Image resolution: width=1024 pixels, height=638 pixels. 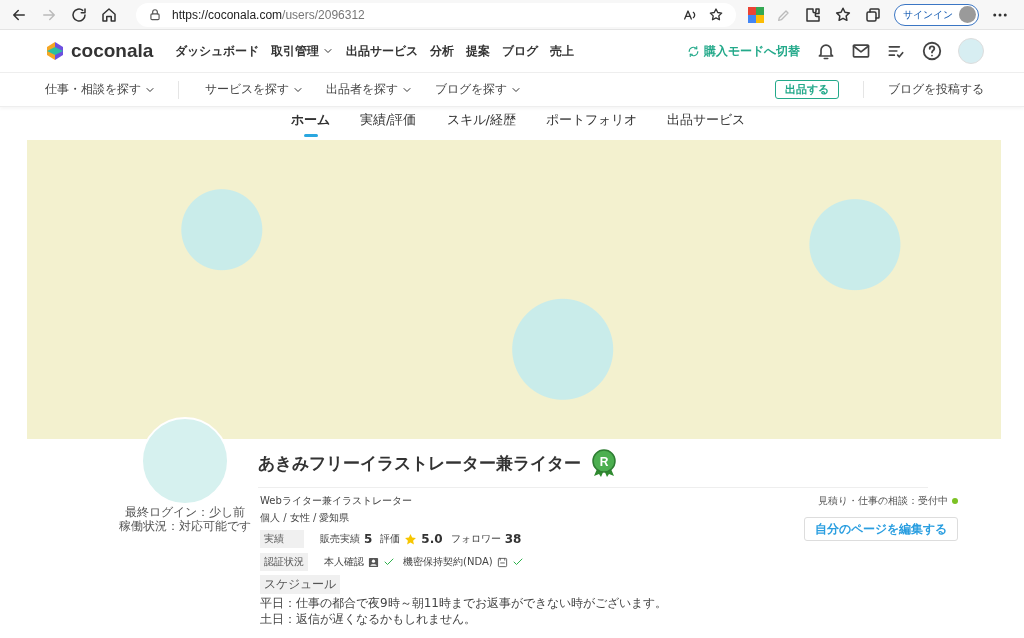 I want to click on reload-icon, so click(x=79, y=14).